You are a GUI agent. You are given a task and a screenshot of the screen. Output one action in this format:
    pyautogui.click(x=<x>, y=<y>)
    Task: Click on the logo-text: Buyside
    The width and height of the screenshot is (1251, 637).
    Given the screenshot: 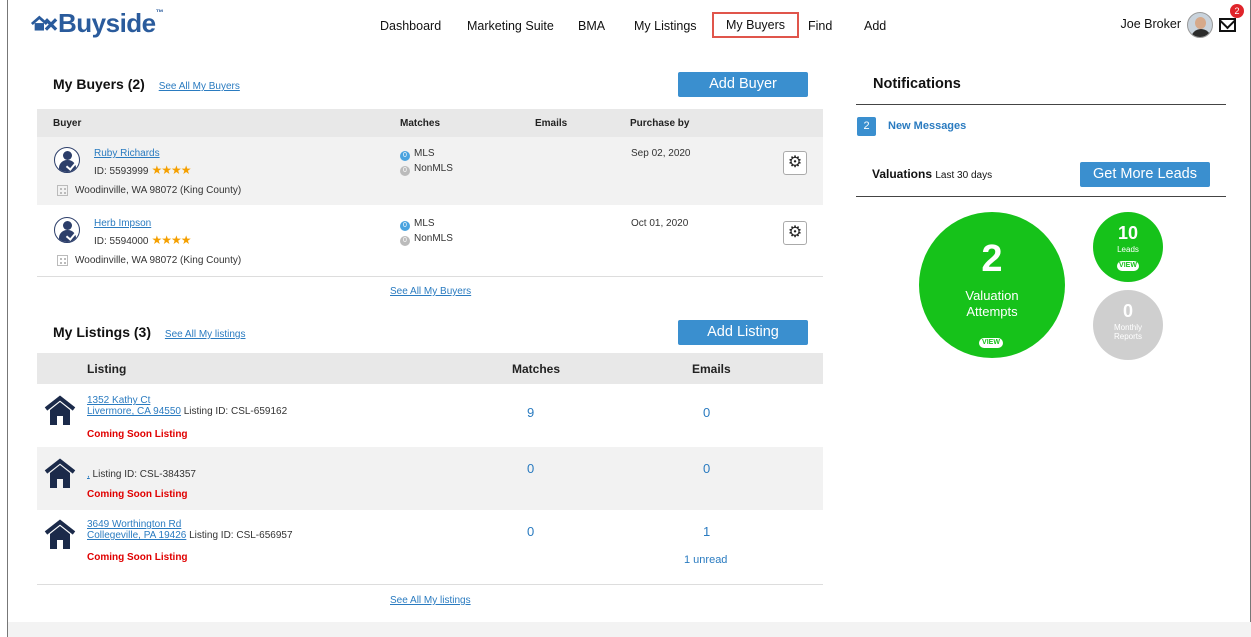 What is the action you would take?
    pyautogui.click(x=107, y=23)
    